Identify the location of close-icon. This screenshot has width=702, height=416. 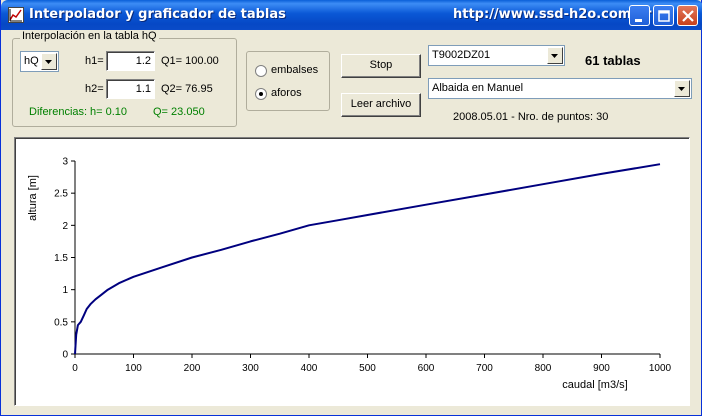
(688, 16).